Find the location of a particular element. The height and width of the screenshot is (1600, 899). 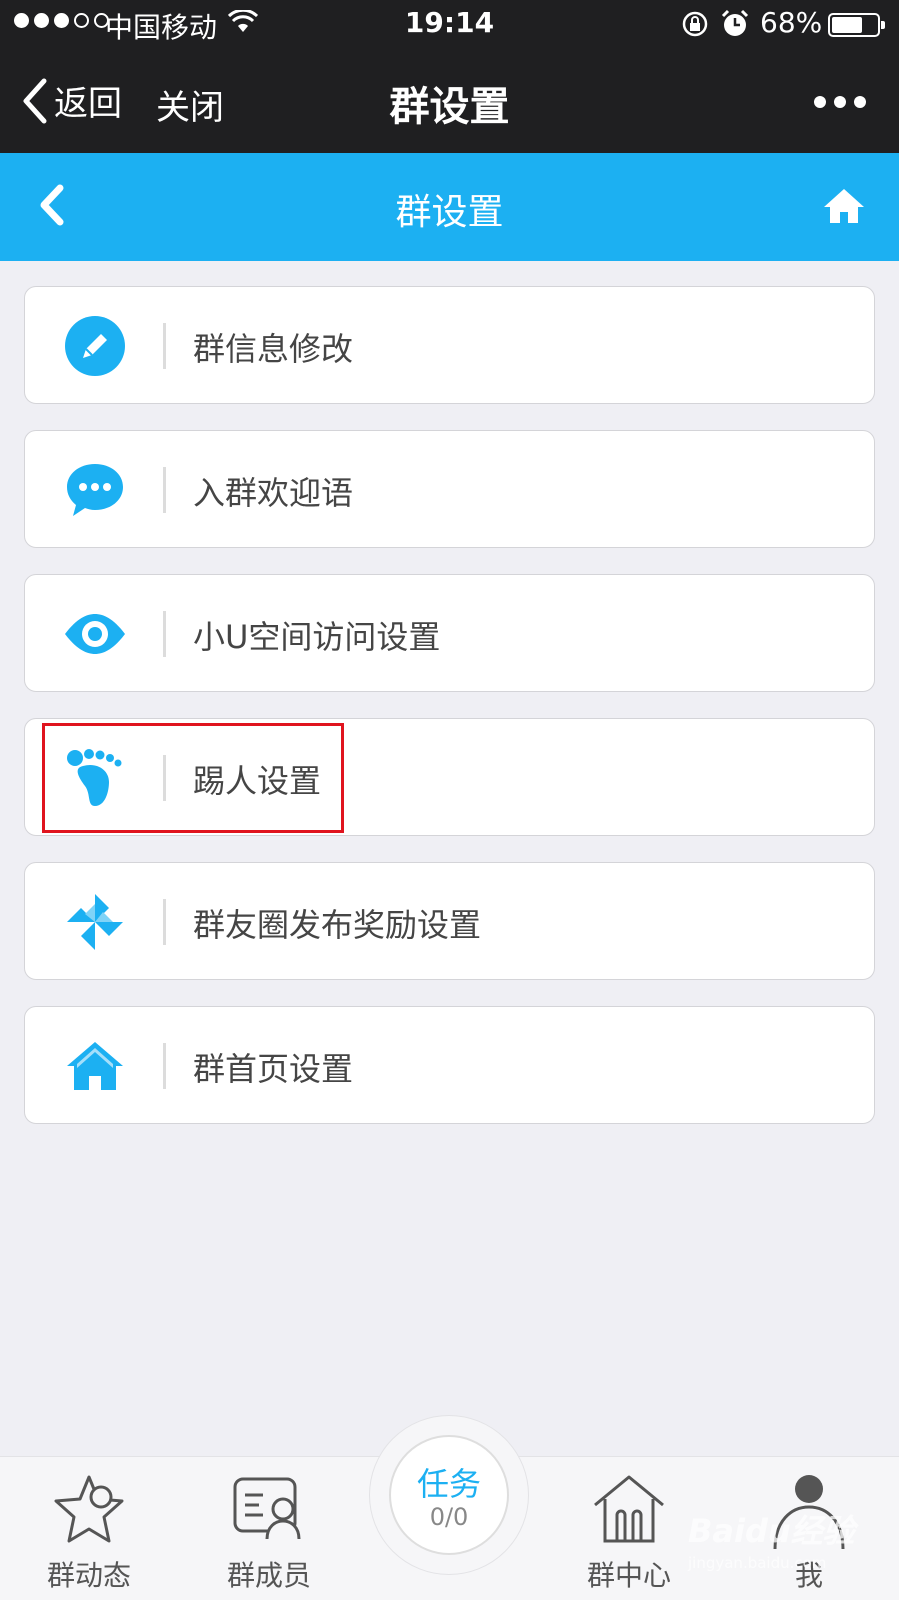

group-center-icon is located at coordinates (629, 1509).